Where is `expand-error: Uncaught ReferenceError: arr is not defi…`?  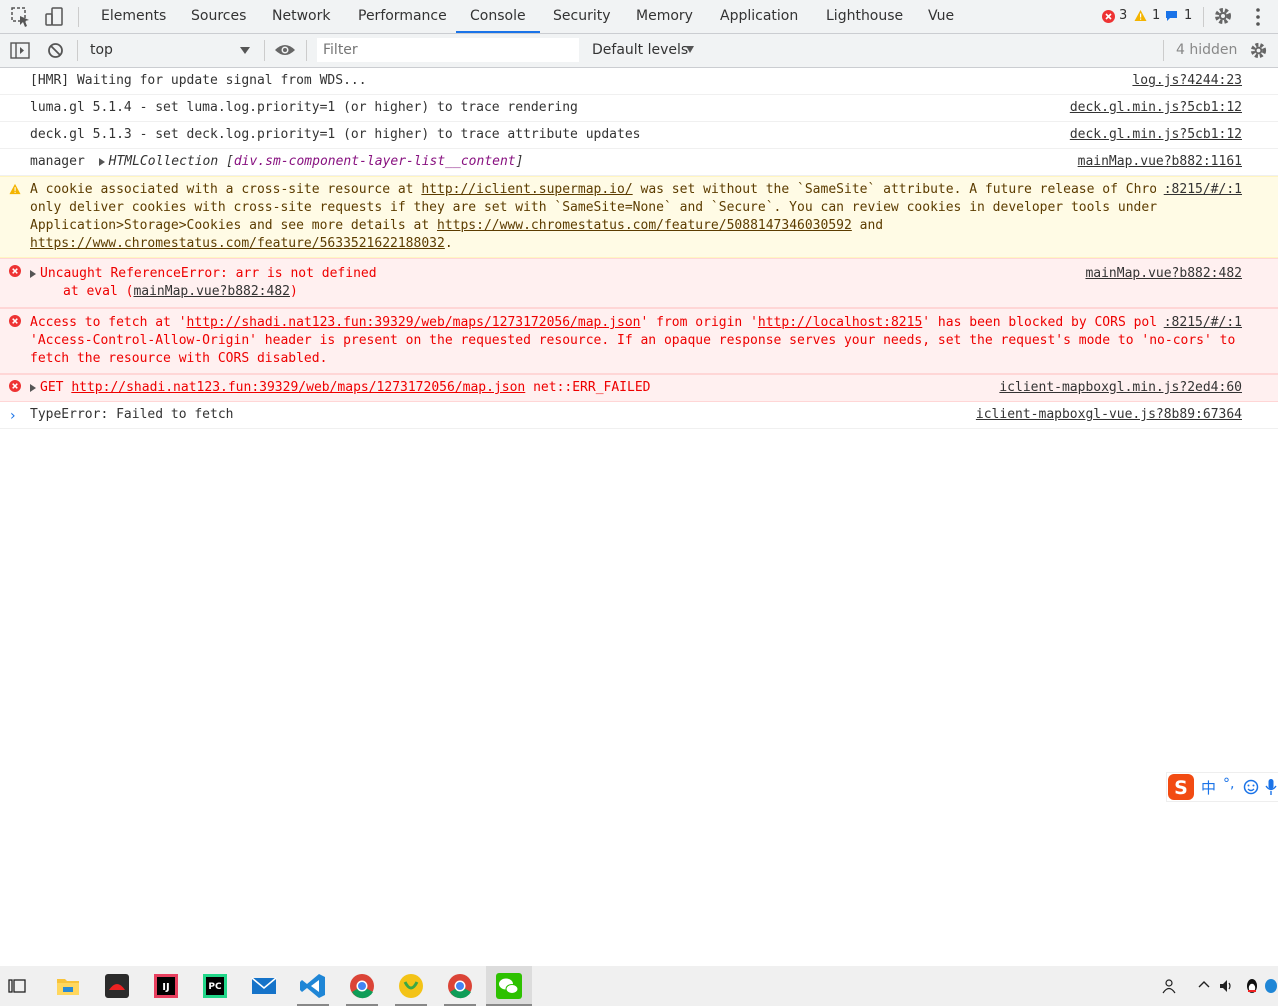
expand-error: Uncaught ReferenceError: arr is not defi… is located at coordinates (203, 273).